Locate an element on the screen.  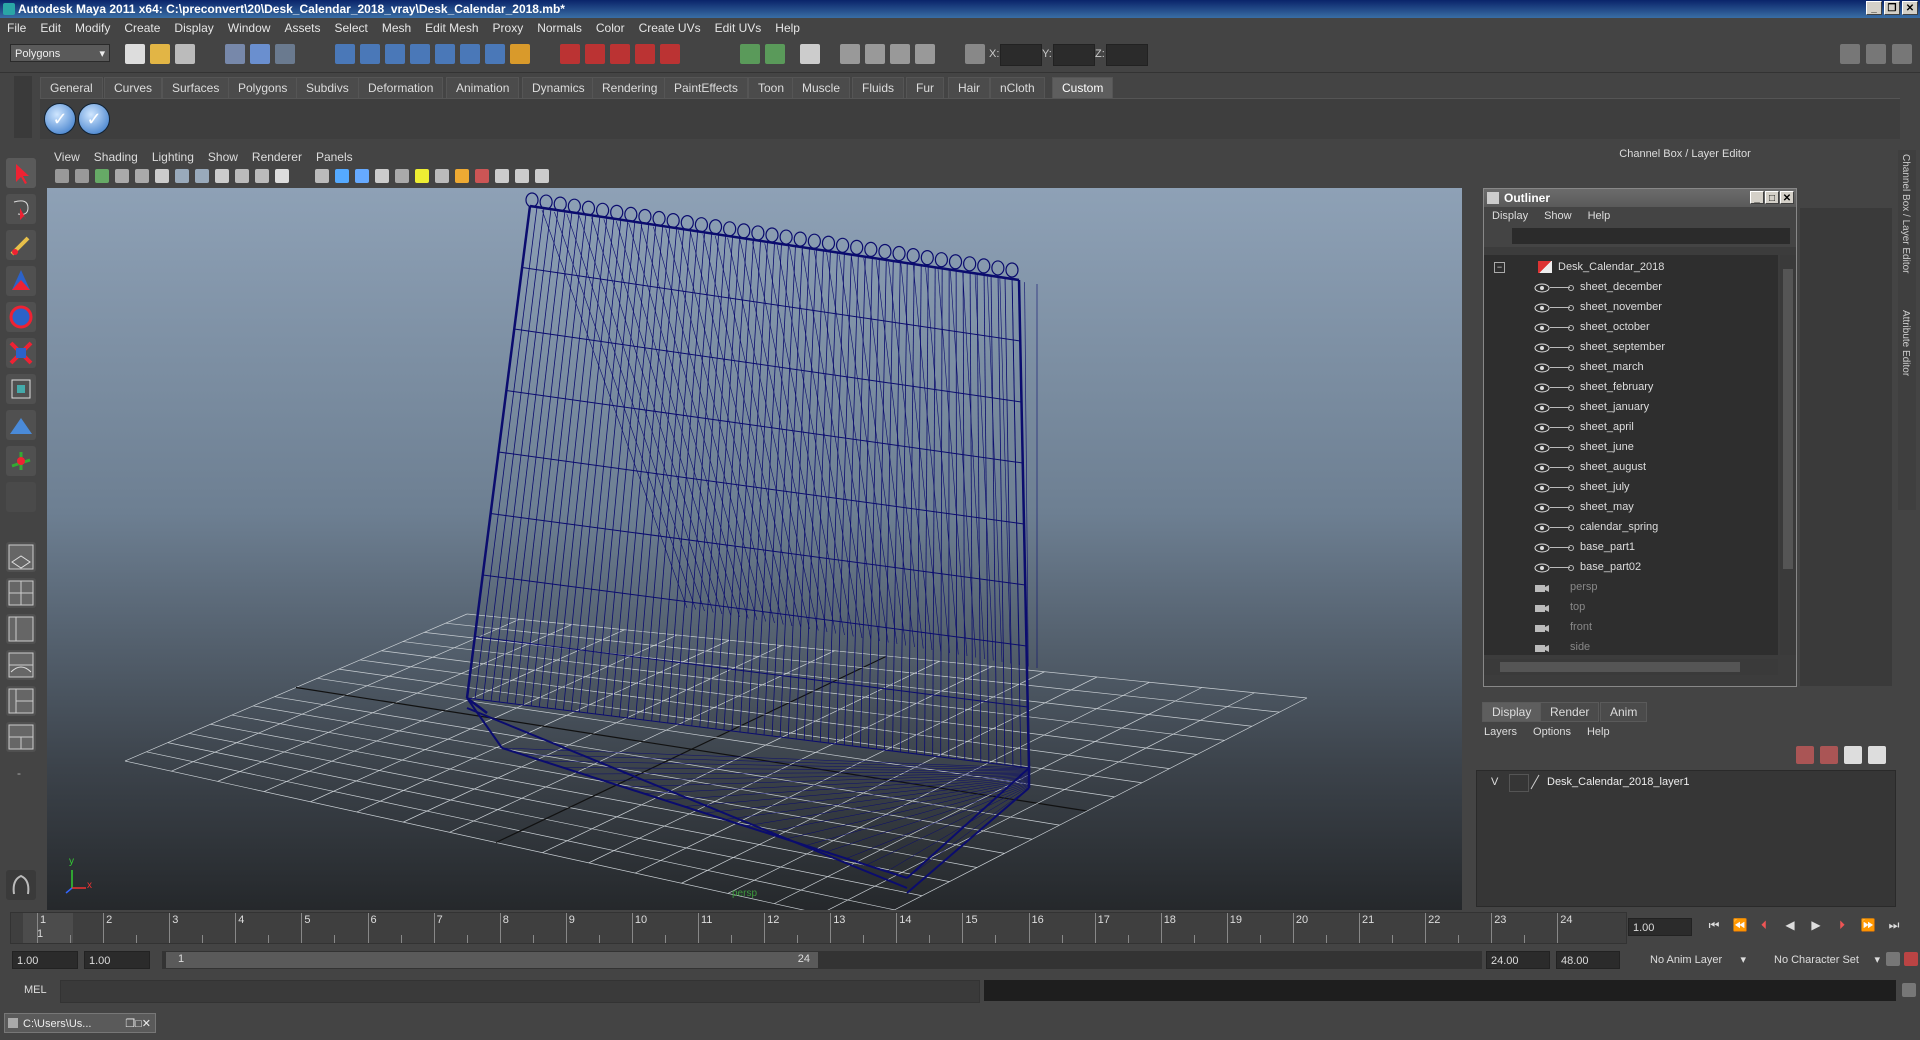
playback-end-field: 24.00 is located at coordinates (1518, 960).